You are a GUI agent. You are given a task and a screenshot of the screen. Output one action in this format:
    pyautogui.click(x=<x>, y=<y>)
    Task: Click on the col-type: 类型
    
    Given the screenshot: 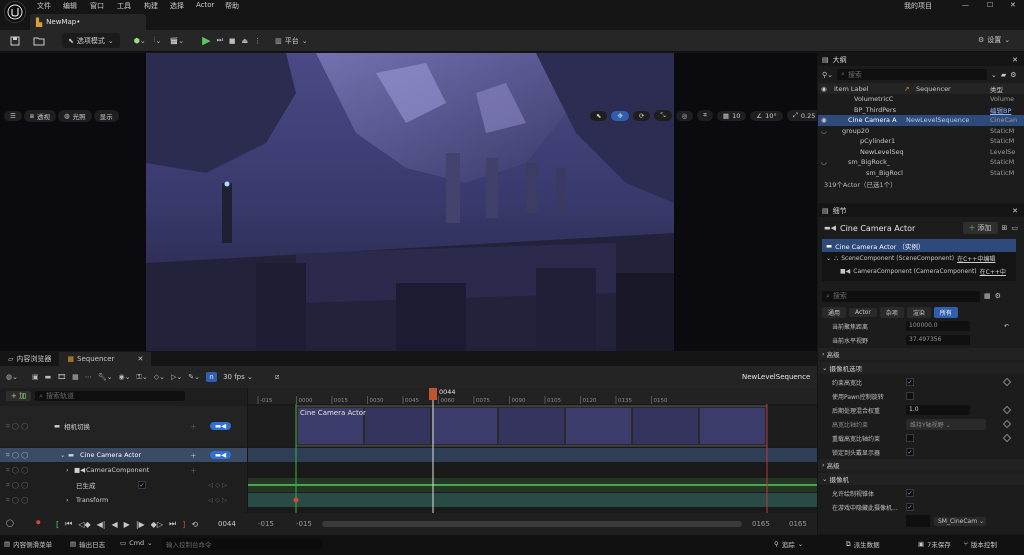 What is the action you would take?
    pyautogui.click(x=996, y=89)
    